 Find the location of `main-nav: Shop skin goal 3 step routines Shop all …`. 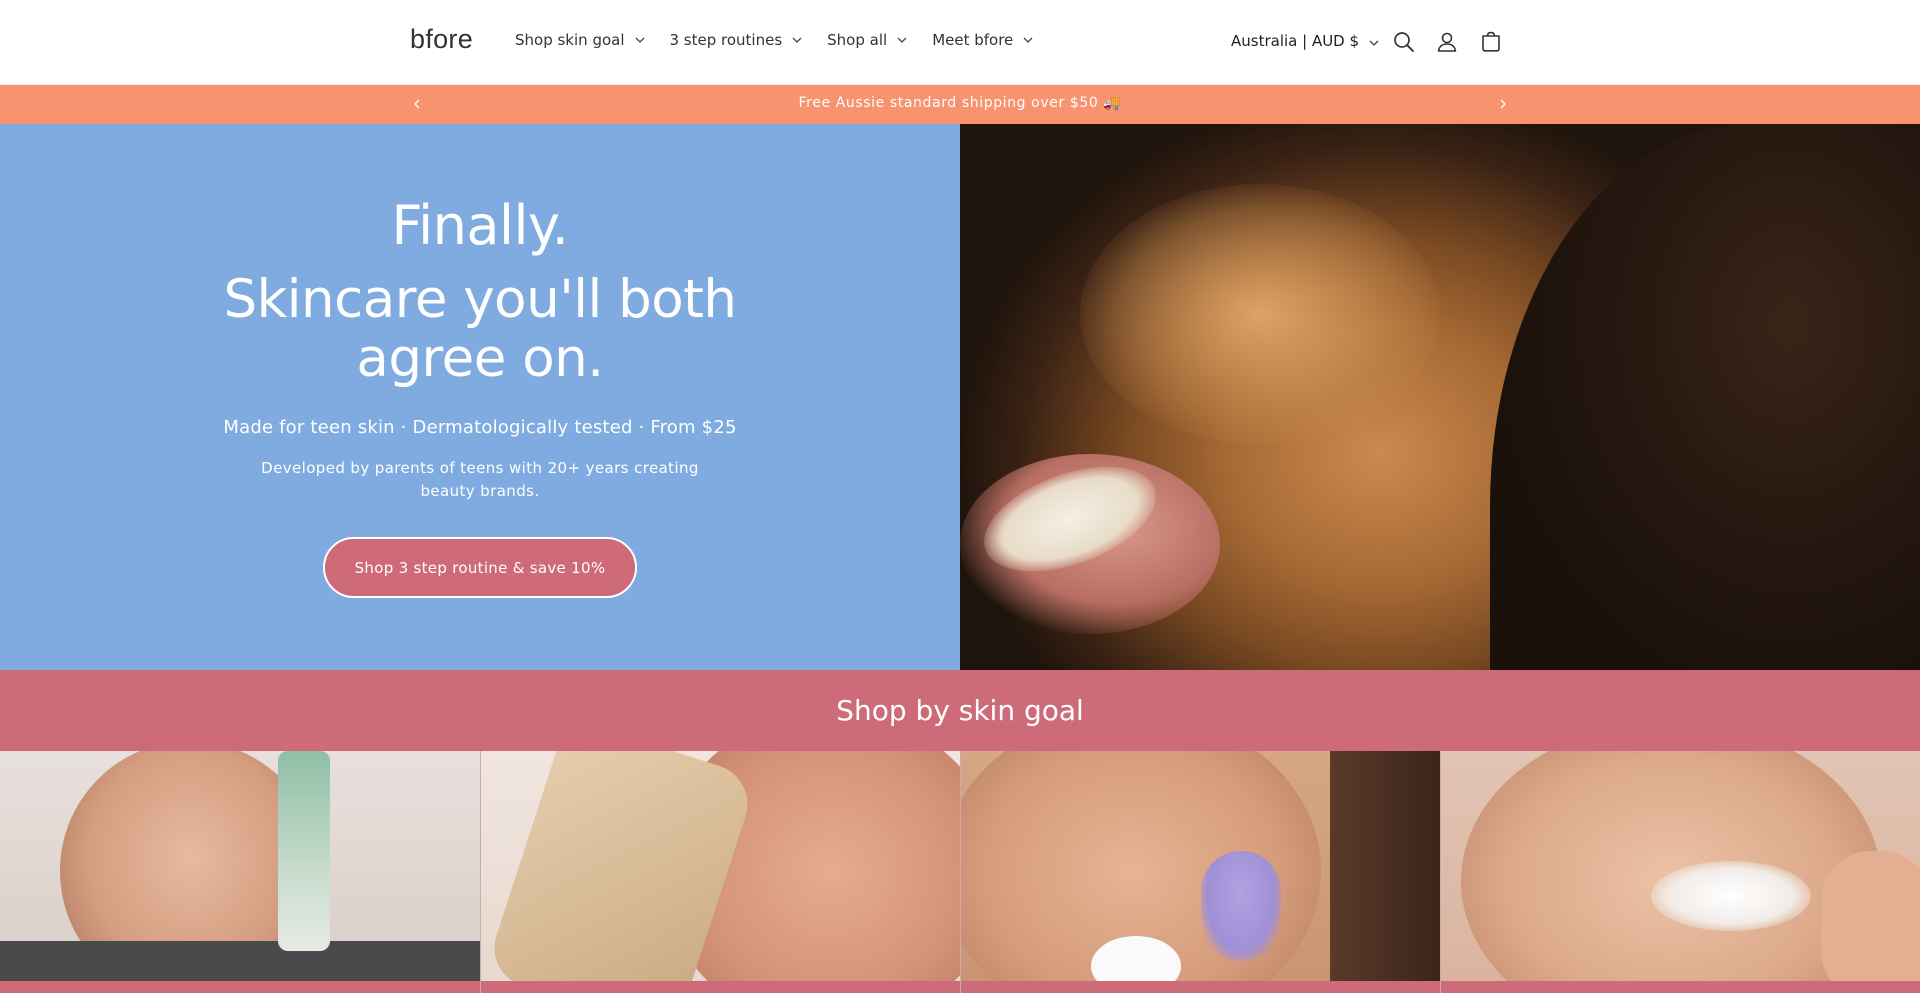

main-nav: Shop skin goal 3 step routines Shop all … is located at coordinates (786, 40).